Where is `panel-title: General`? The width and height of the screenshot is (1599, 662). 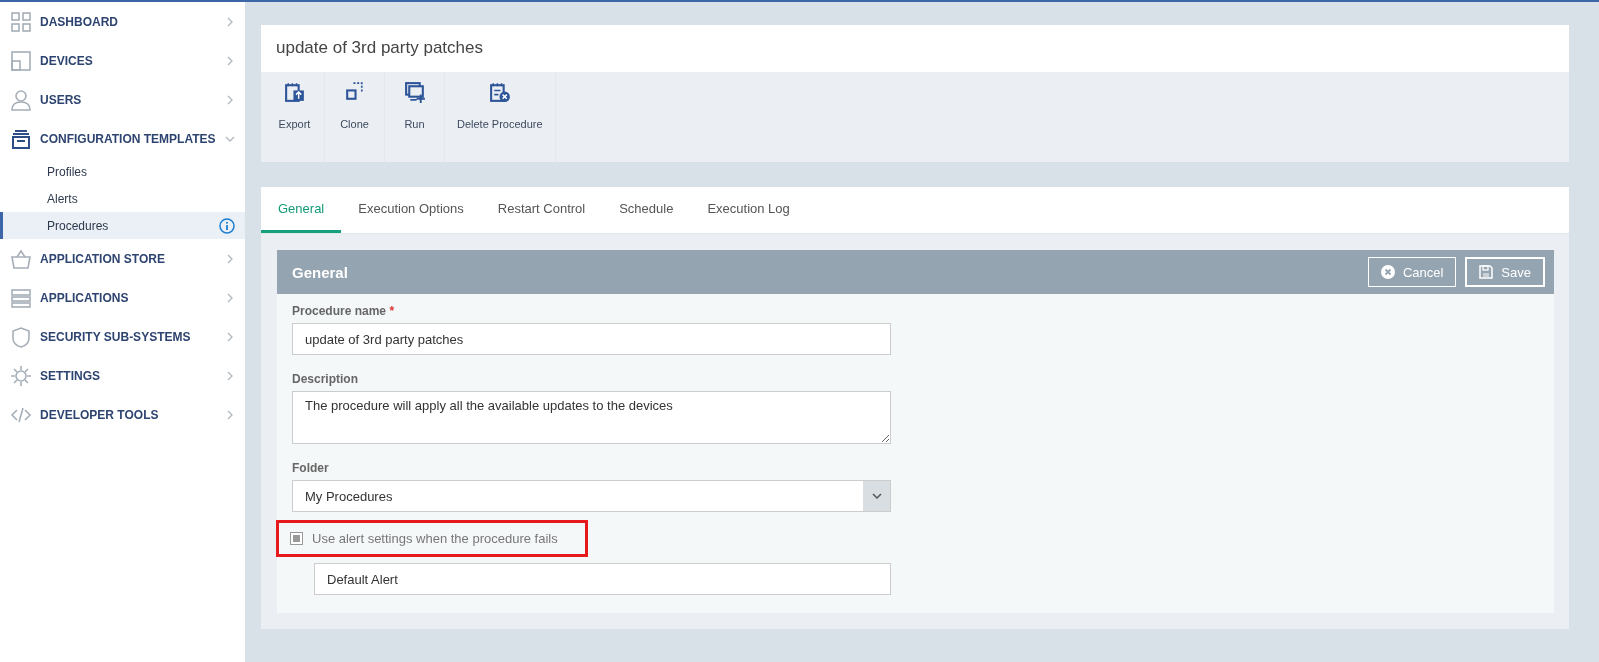
panel-title: General is located at coordinates (320, 272).